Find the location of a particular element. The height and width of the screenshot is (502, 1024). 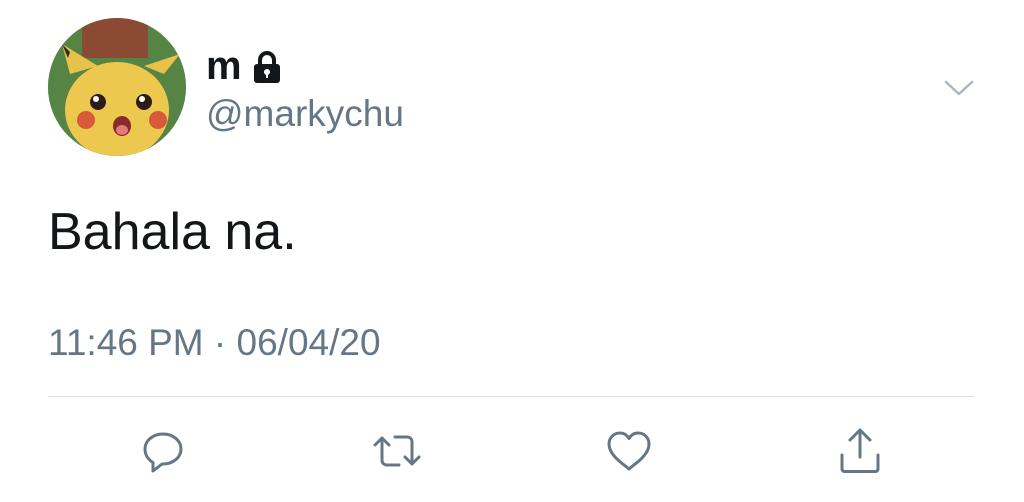

tweet-text: Bahala na. is located at coordinates (172, 232).